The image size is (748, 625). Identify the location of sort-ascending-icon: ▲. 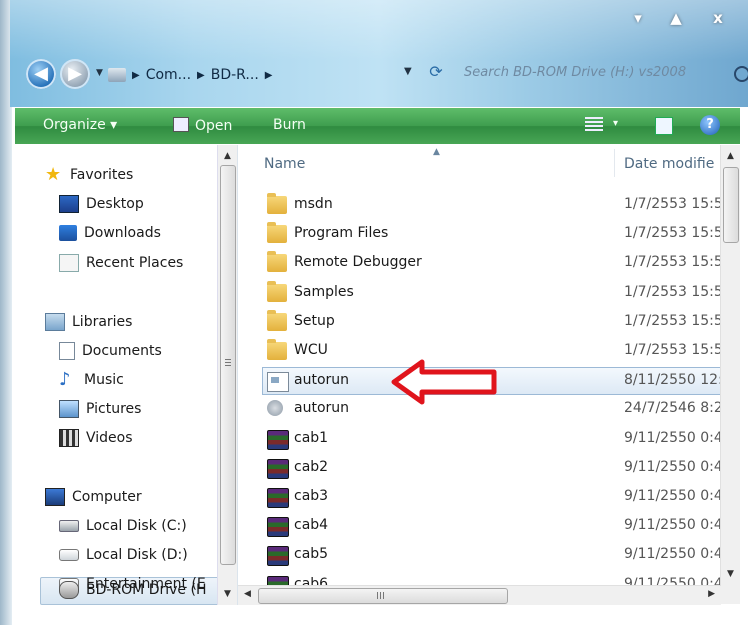
(436, 152).